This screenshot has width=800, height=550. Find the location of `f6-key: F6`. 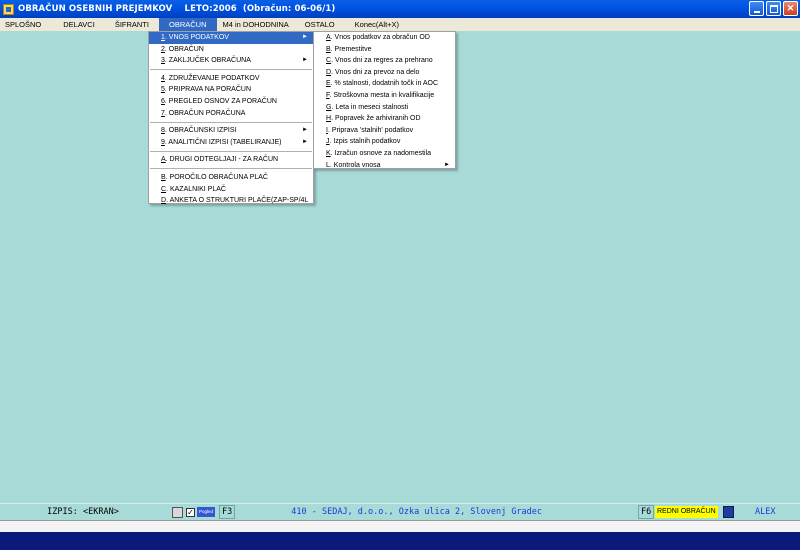

f6-key: F6 is located at coordinates (646, 512).